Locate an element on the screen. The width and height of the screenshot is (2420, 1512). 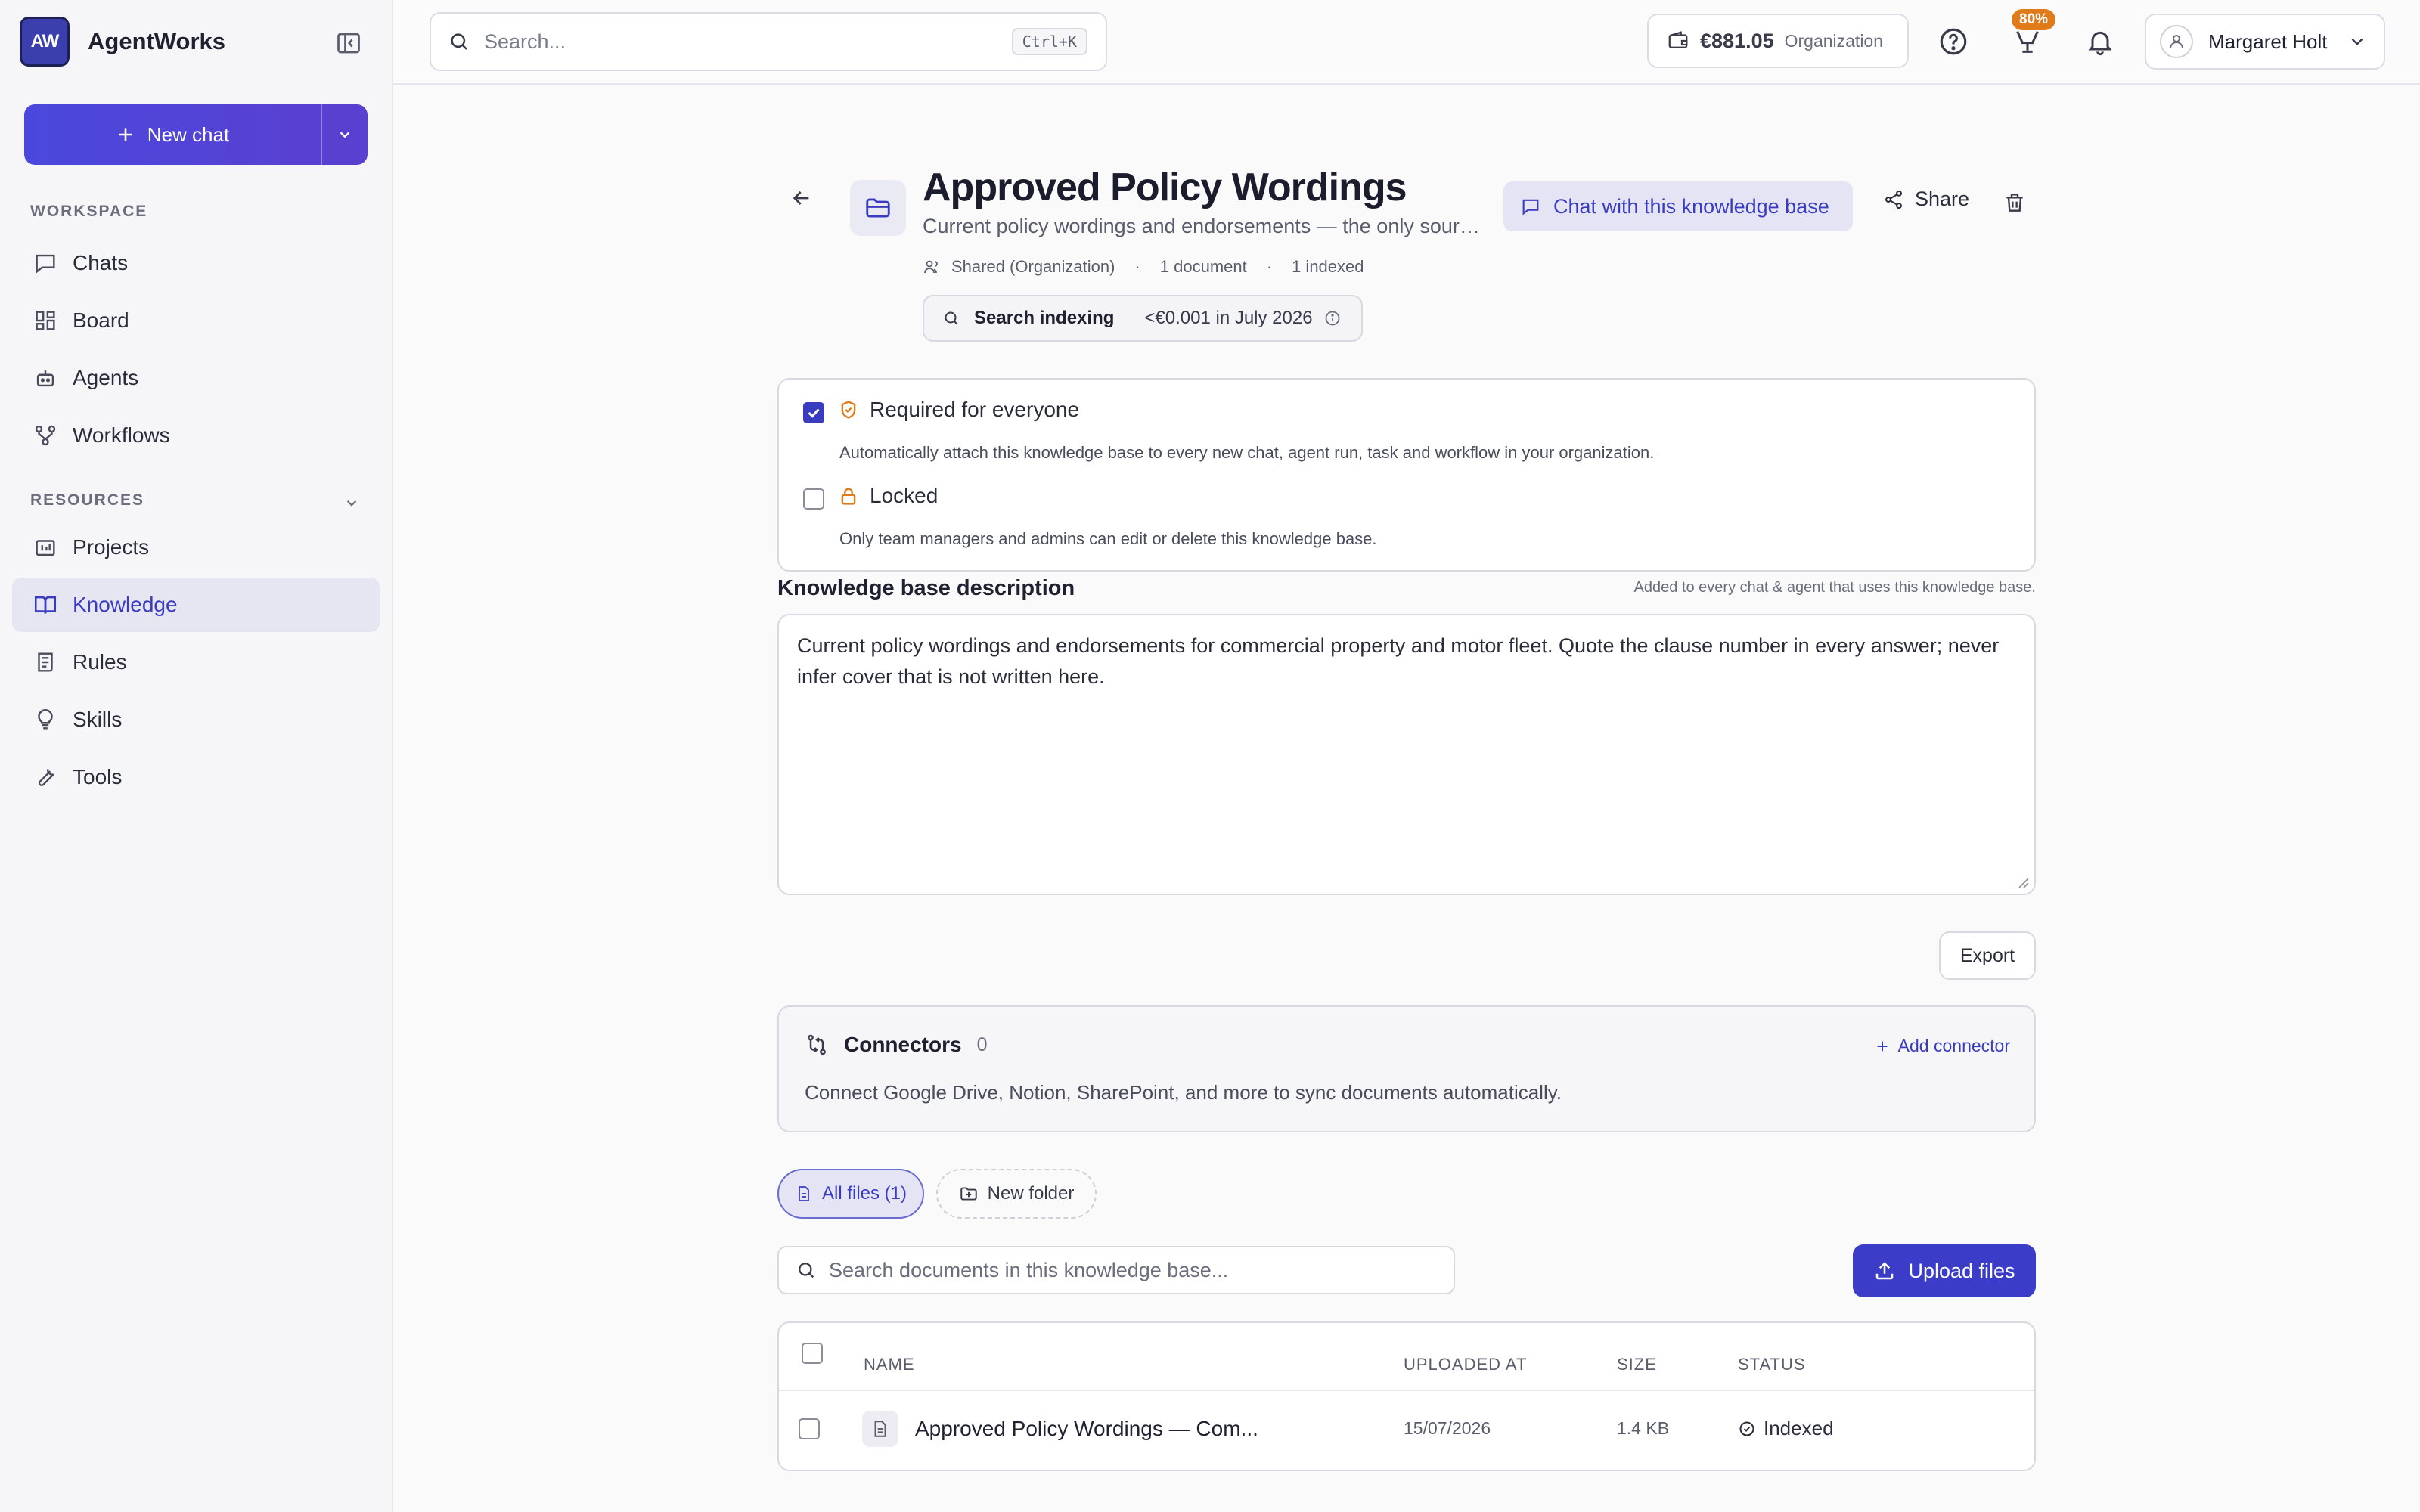
add-connector-button: Add connector is located at coordinates (1942, 1046).